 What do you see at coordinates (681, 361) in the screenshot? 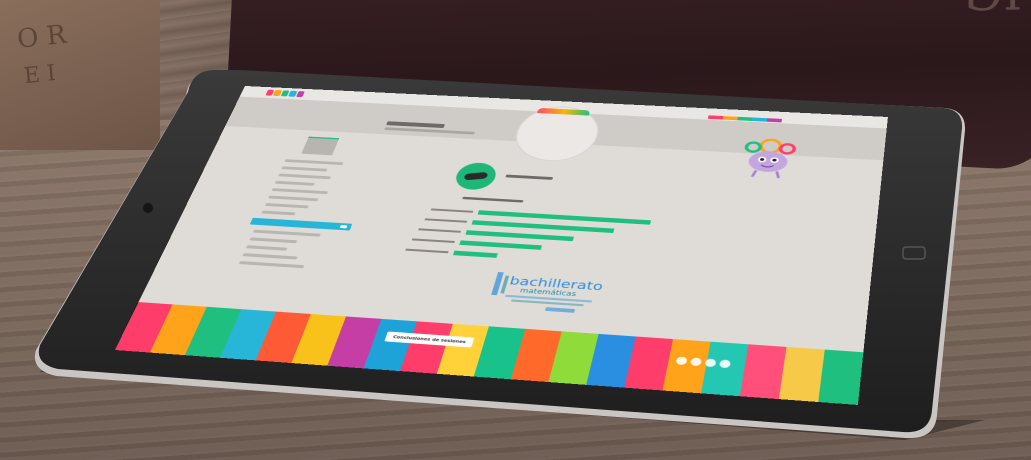
I see `facebook-icon` at bounding box center [681, 361].